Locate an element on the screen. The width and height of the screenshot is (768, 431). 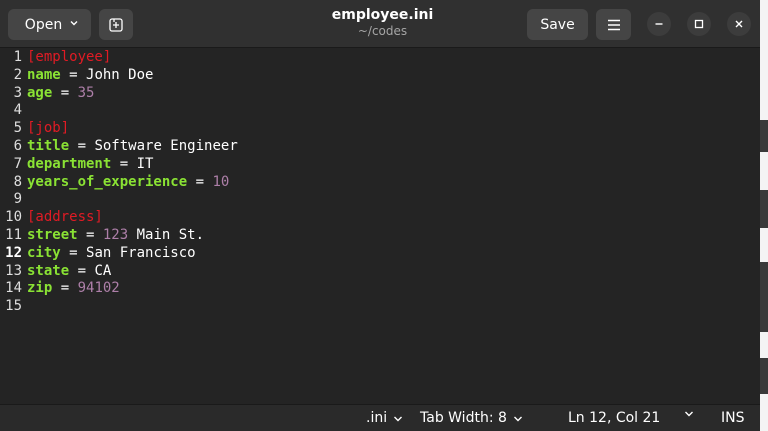
code-line: 15 is located at coordinates (380, 307).